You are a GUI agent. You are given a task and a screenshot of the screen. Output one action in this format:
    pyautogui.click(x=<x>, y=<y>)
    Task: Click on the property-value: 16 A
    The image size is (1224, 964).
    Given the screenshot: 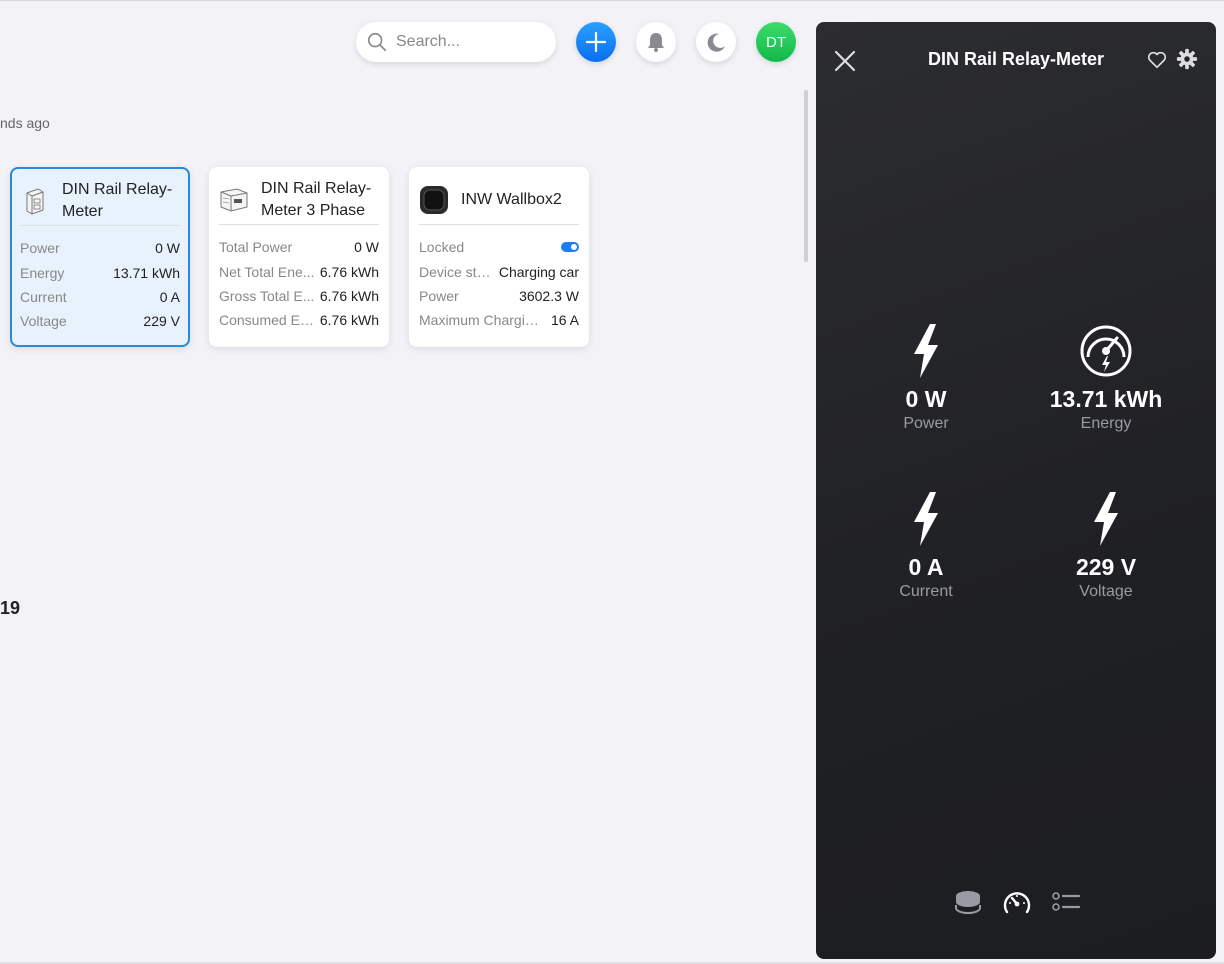 What is the action you would take?
    pyautogui.click(x=564, y=320)
    